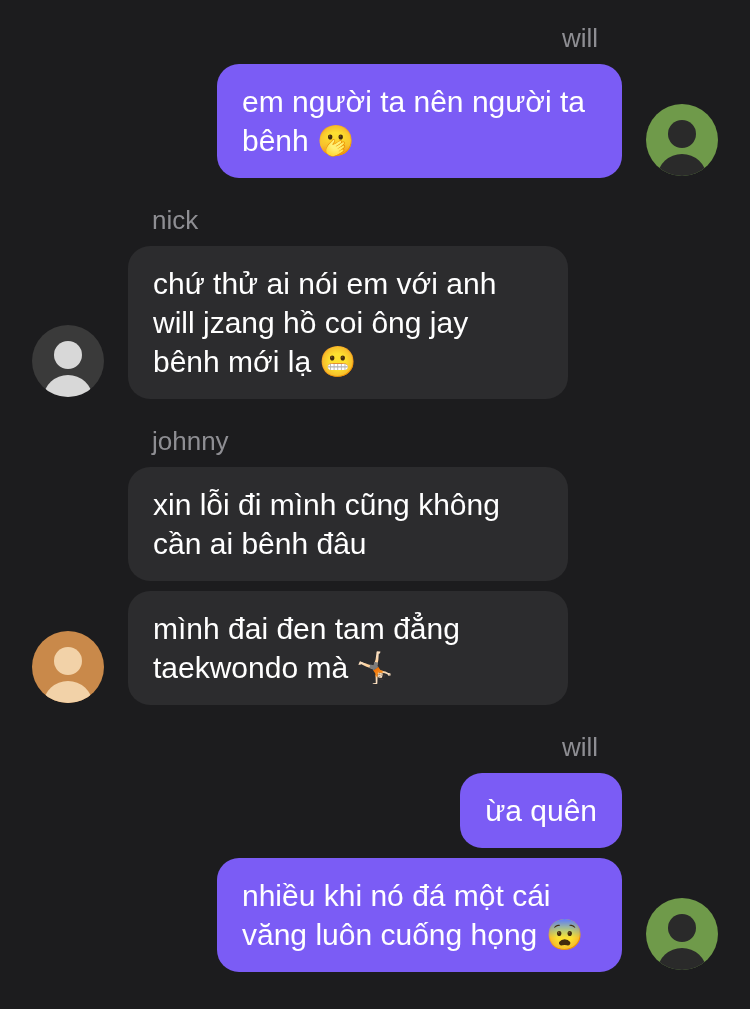  I want to click on message-bubble: nhiều khi nó đá một cái văng luôn cuống họng 😨, so click(419, 915).